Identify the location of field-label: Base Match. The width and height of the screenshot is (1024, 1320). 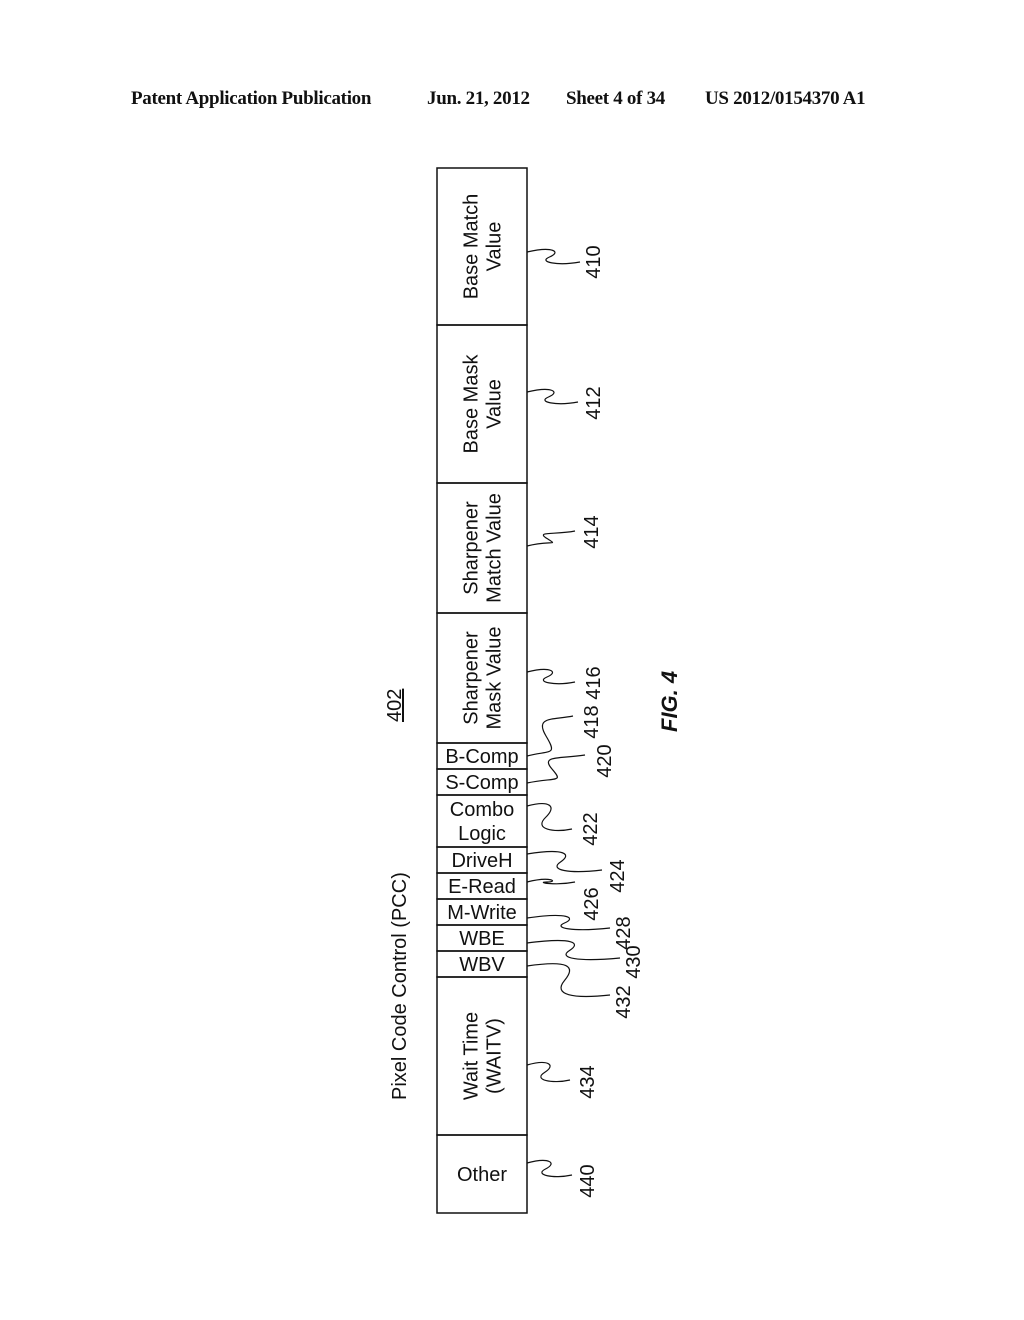
(472, 247).